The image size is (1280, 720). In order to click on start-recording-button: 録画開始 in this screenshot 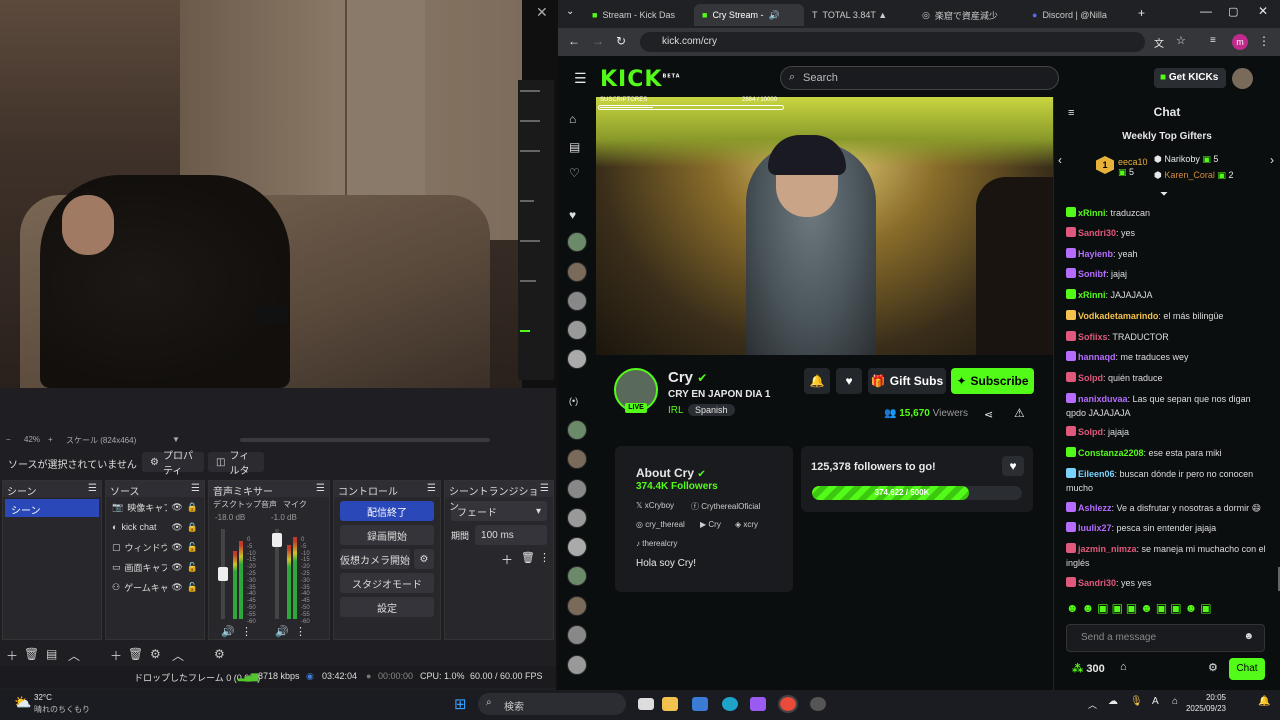, I will do `click(387, 535)`.